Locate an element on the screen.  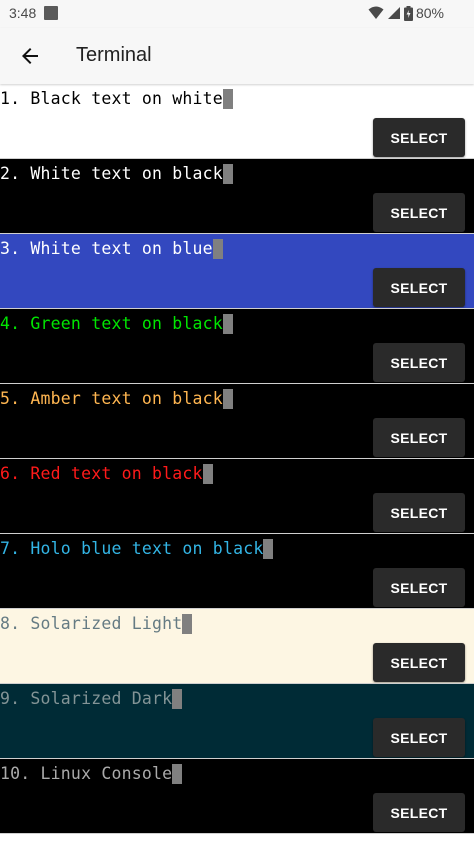
arrow-back-icon is located at coordinates (30, 56).